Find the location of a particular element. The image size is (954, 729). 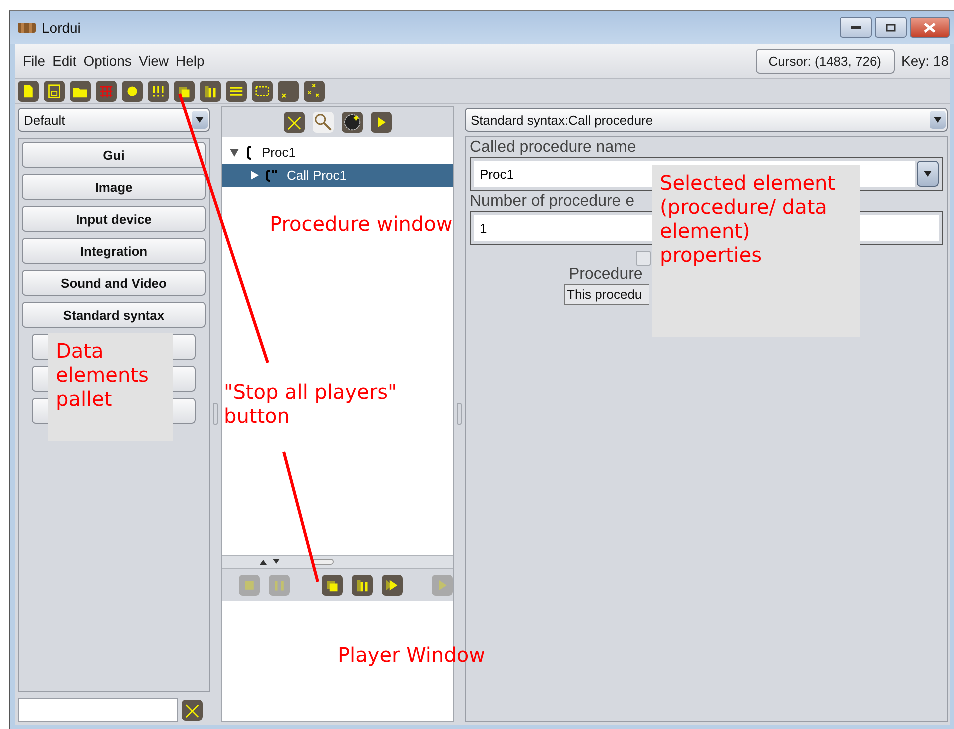

annotation-tooltip: Data elements pallet is located at coordinates (110, 387).